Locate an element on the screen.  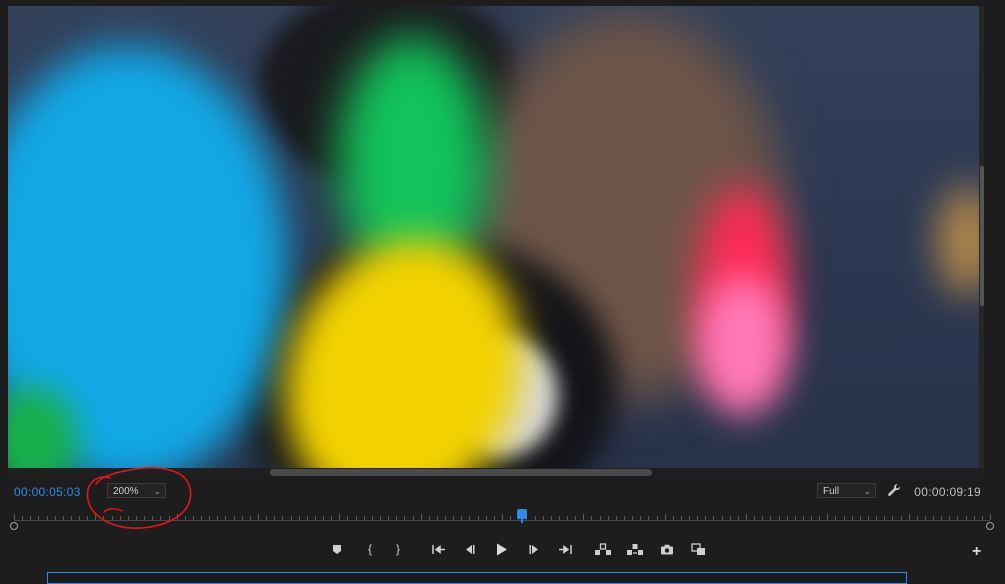
mark-in-icon: { is located at coordinates (369, 549).